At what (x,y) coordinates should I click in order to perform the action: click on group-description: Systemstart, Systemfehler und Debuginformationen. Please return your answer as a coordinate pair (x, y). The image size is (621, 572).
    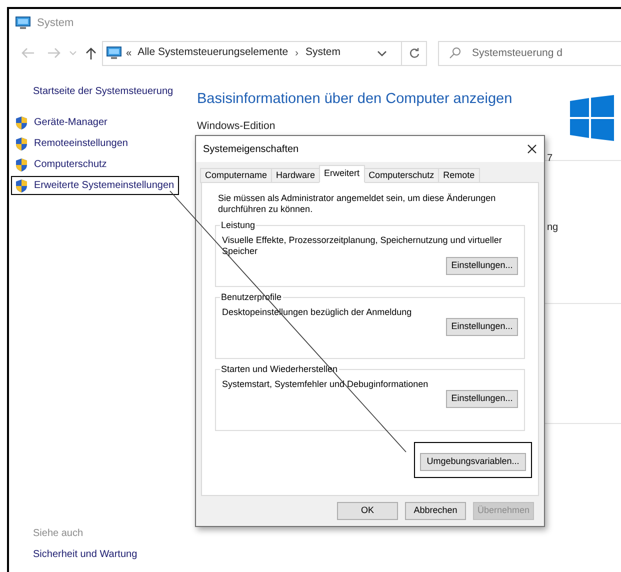
    Looking at the image, I should click on (326, 384).